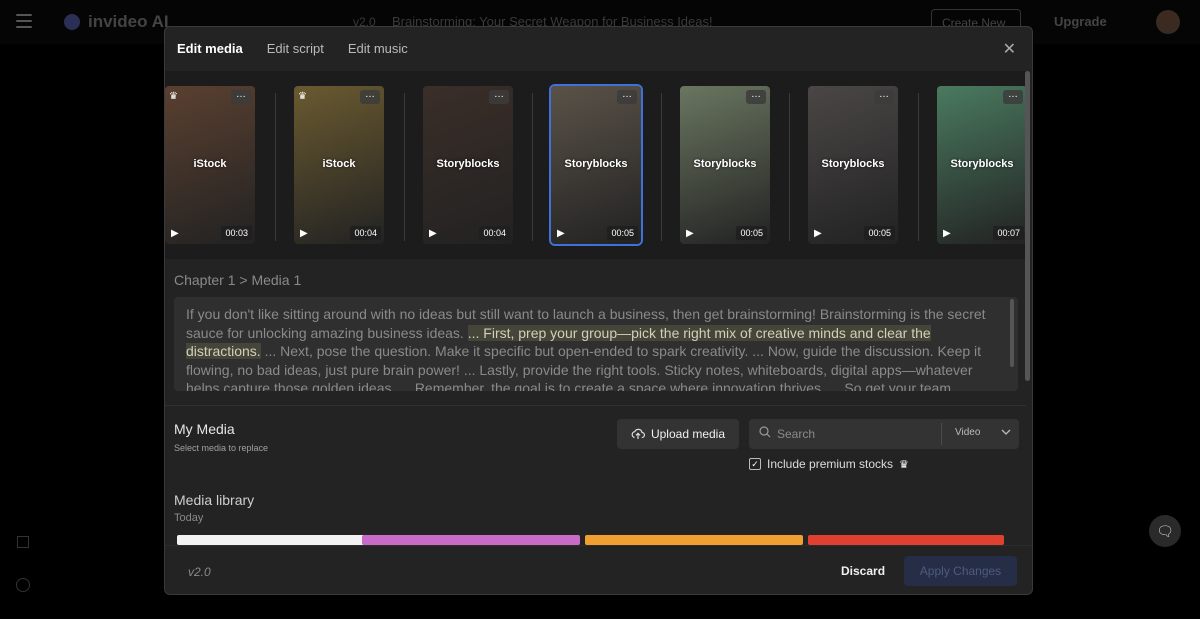 Image resolution: width=1200 pixels, height=619 pixels. I want to click on tab-edit-script: Edit script, so click(295, 48).